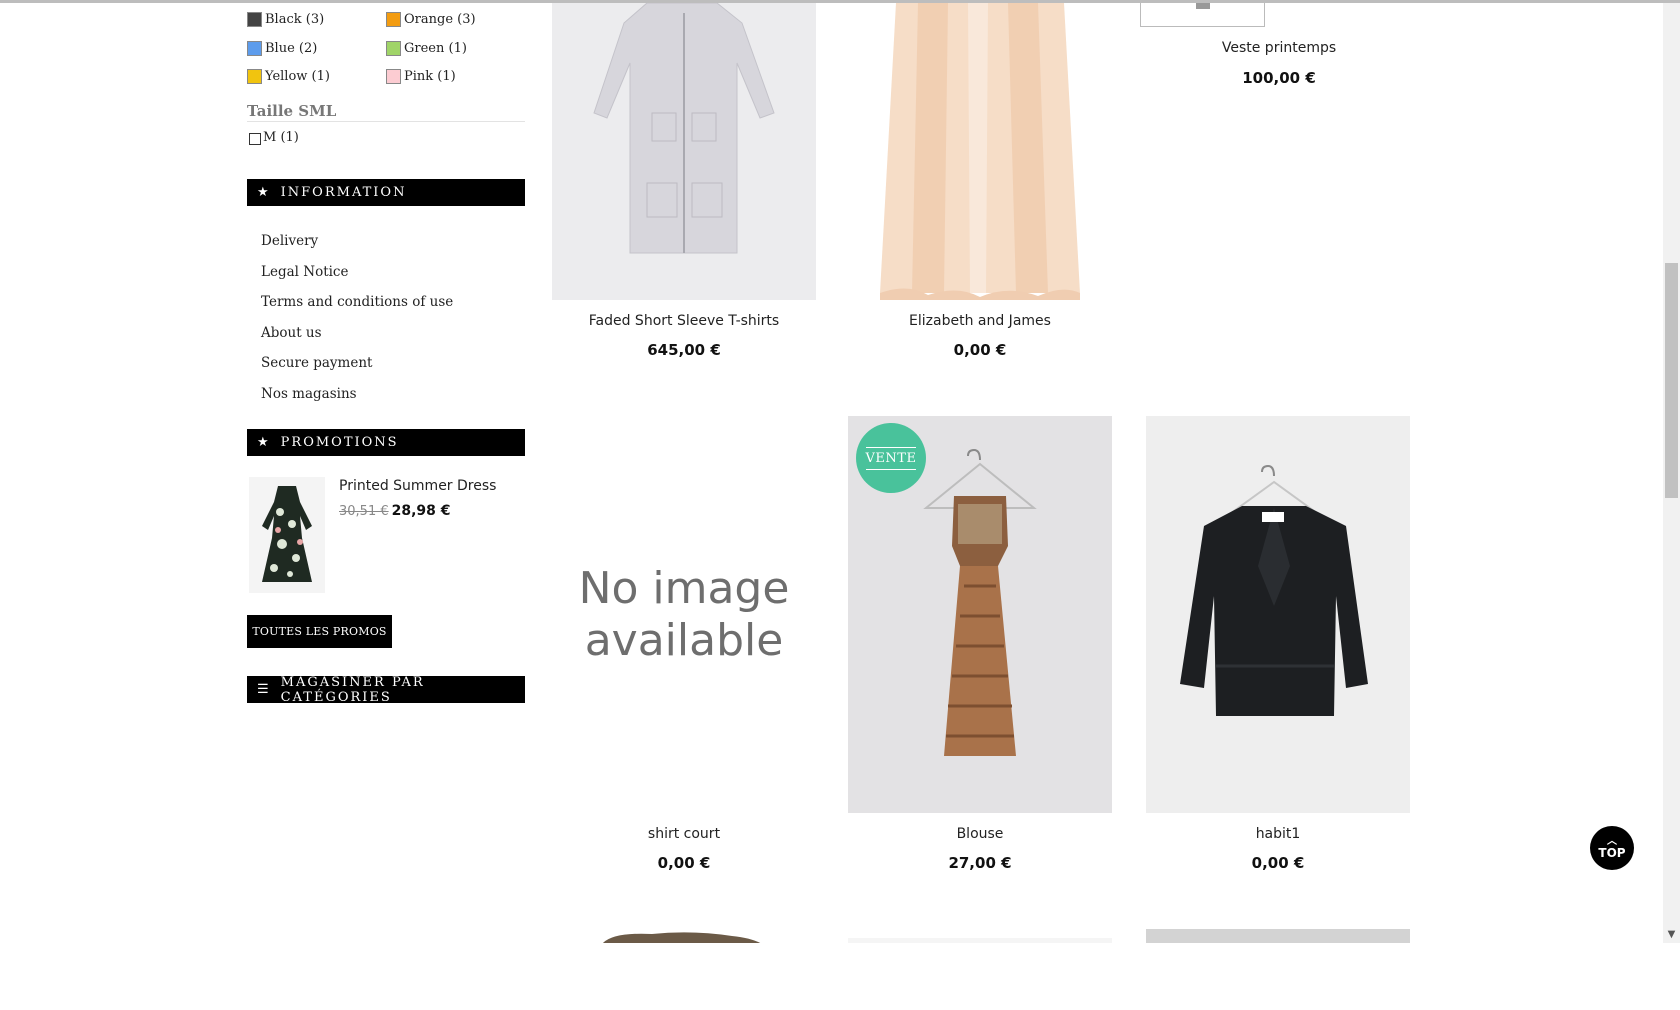 The width and height of the screenshot is (1680, 1010). I want to click on color-filter-green: Green (1), so click(426, 48).